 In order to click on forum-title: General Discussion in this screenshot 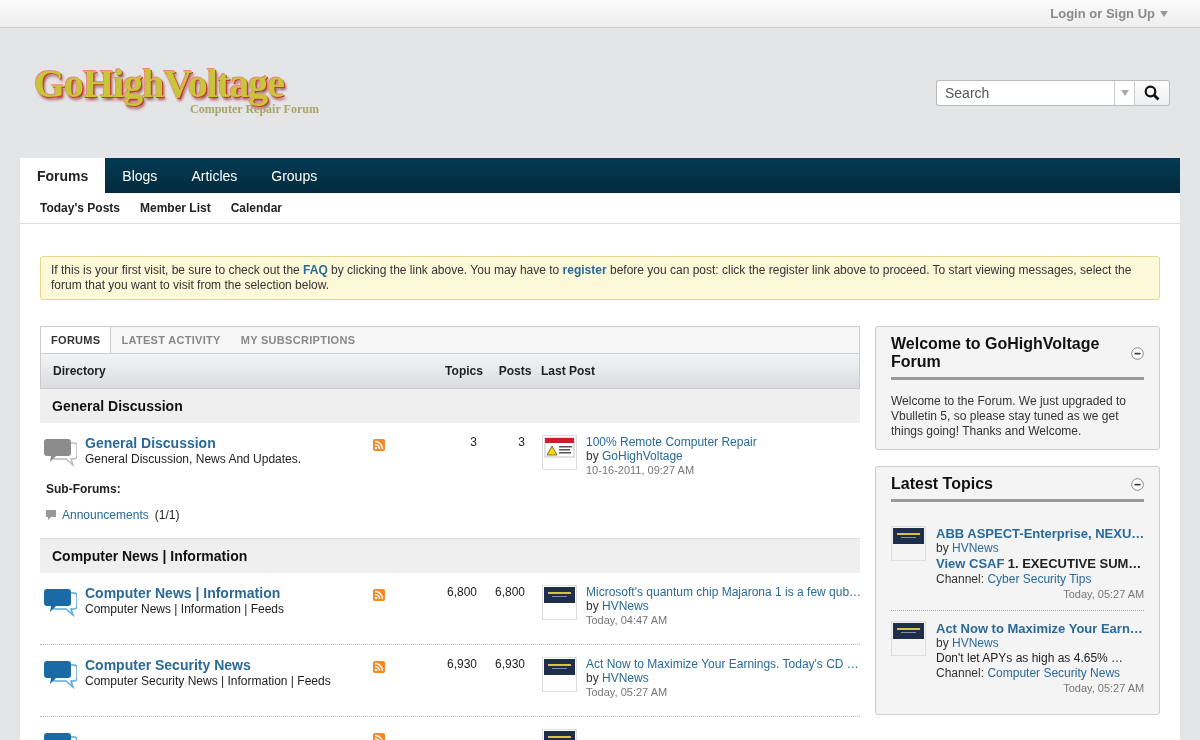, I will do `click(229, 443)`.